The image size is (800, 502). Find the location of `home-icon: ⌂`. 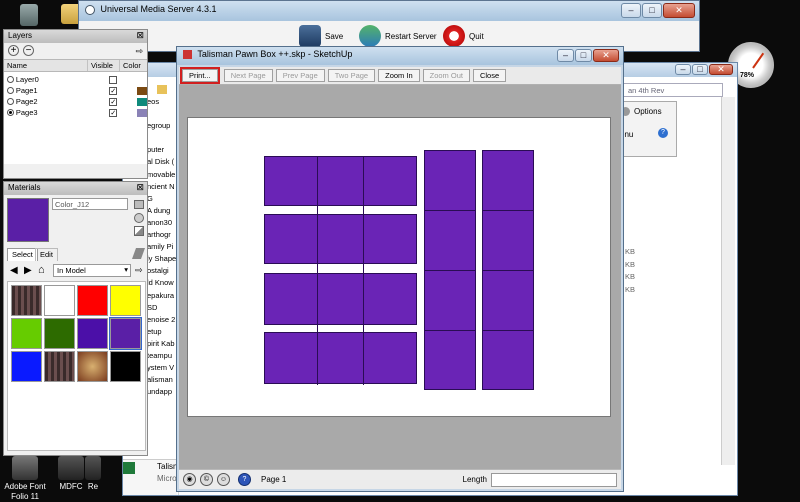

home-icon: ⌂ is located at coordinates (41, 270).